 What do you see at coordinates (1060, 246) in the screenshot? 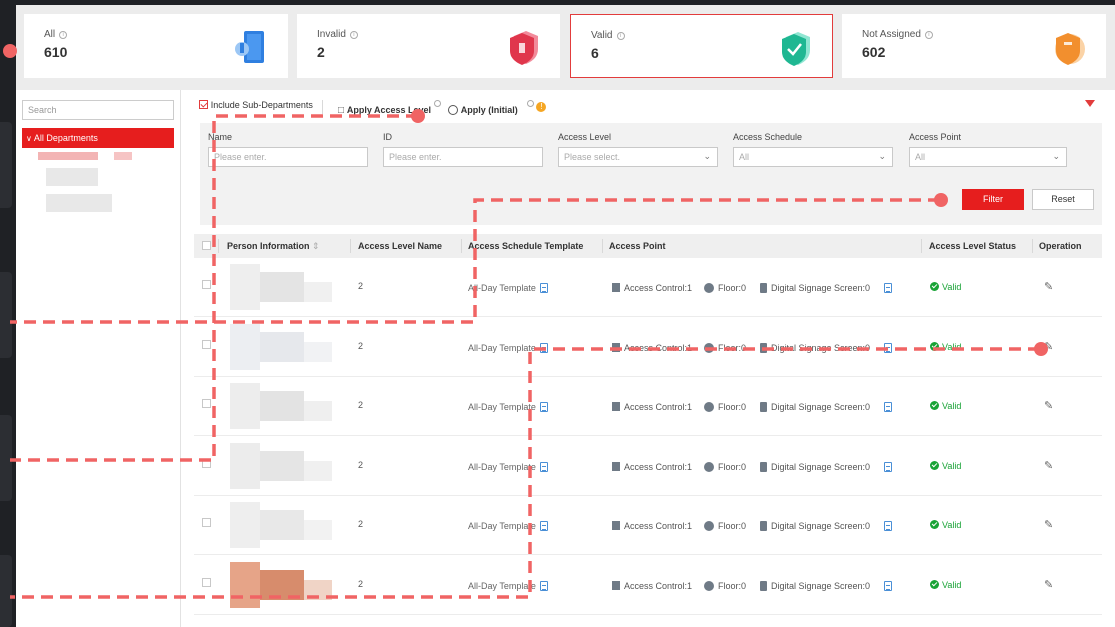
I see `col-operation: Operation` at bounding box center [1060, 246].